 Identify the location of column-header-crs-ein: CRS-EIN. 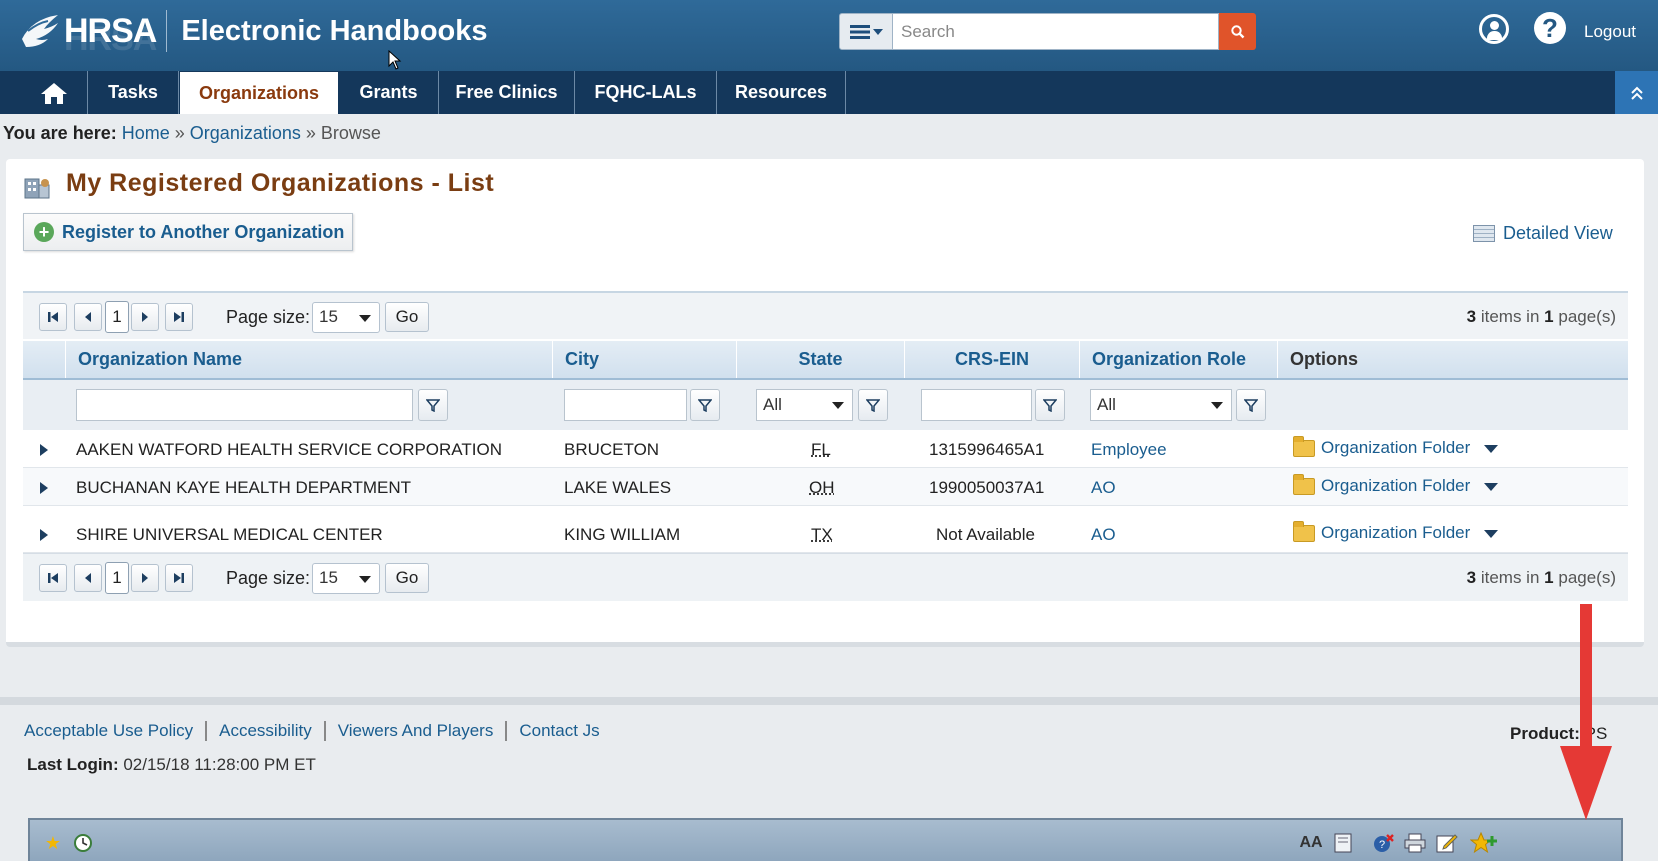
(991, 359).